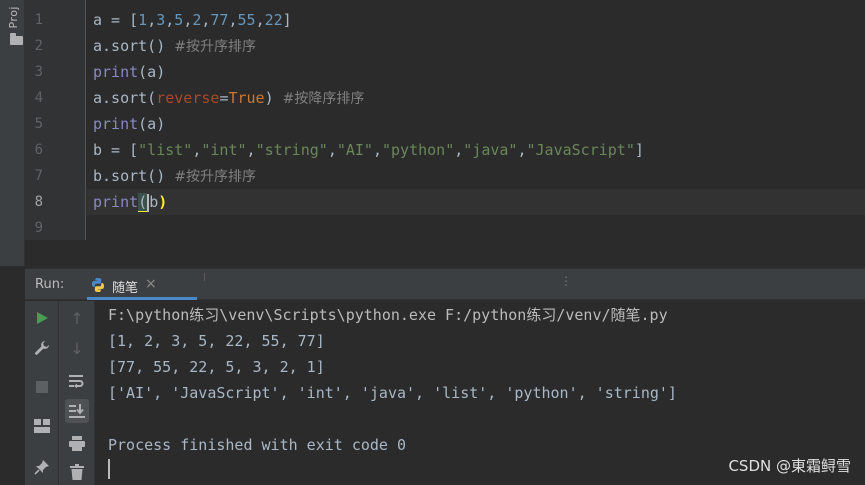  I want to click on run-tab: 随笔 ×, so click(142, 284).